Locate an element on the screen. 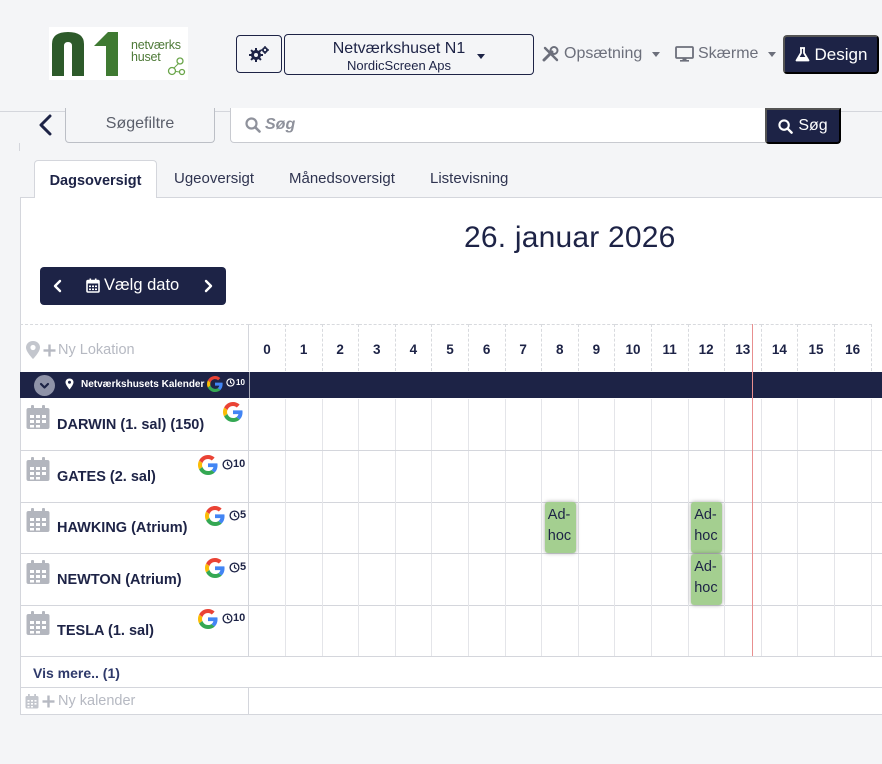 The height and width of the screenshot is (764, 882). room-label-cell: NEWTON (Atrium) 5 is located at coordinates (134, 579).